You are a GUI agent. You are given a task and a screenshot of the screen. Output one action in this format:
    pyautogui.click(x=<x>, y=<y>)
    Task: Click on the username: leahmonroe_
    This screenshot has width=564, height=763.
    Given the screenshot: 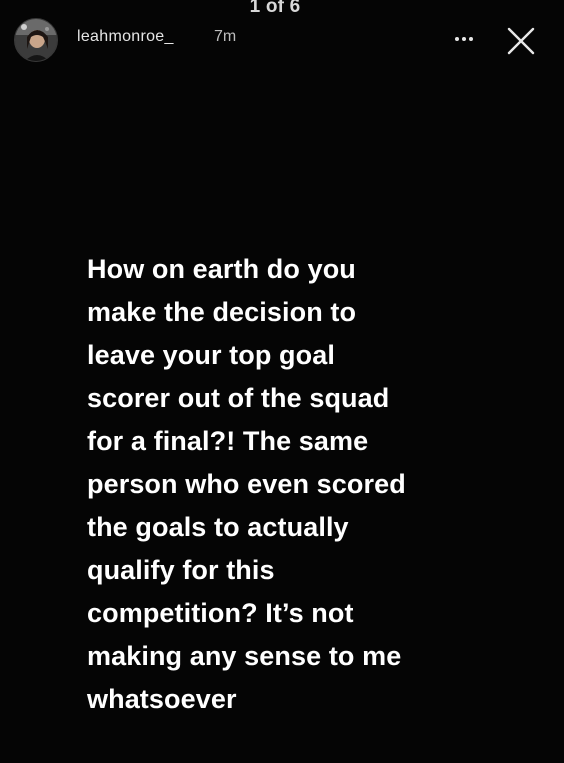 What is the action you would take?
    pyautogui.click(x=125, y=37)
    